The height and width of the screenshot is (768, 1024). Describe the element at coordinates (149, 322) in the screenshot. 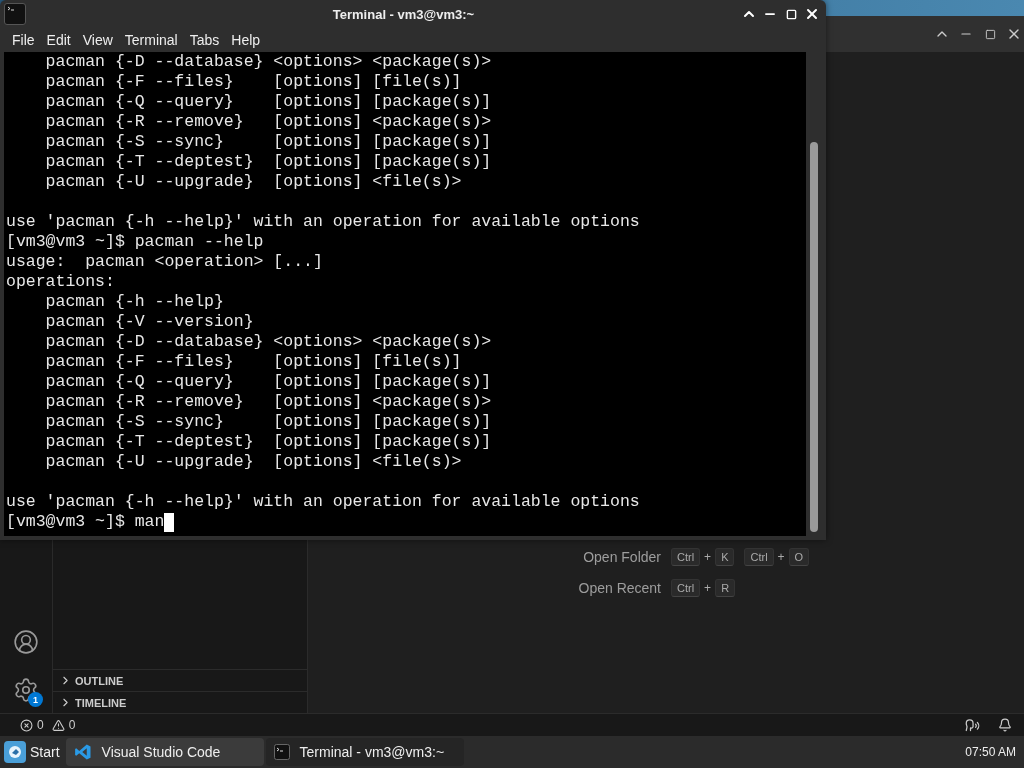

I see `terminal-line: pacman {-V --version}` at that location.